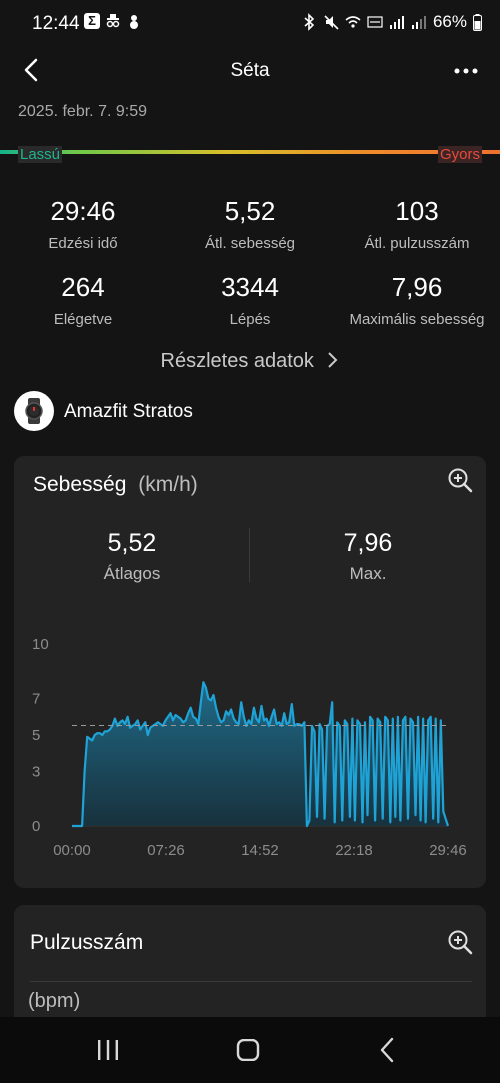 The image size is (500, 1083). I want to click on incognito-icon, so click(113, 21).